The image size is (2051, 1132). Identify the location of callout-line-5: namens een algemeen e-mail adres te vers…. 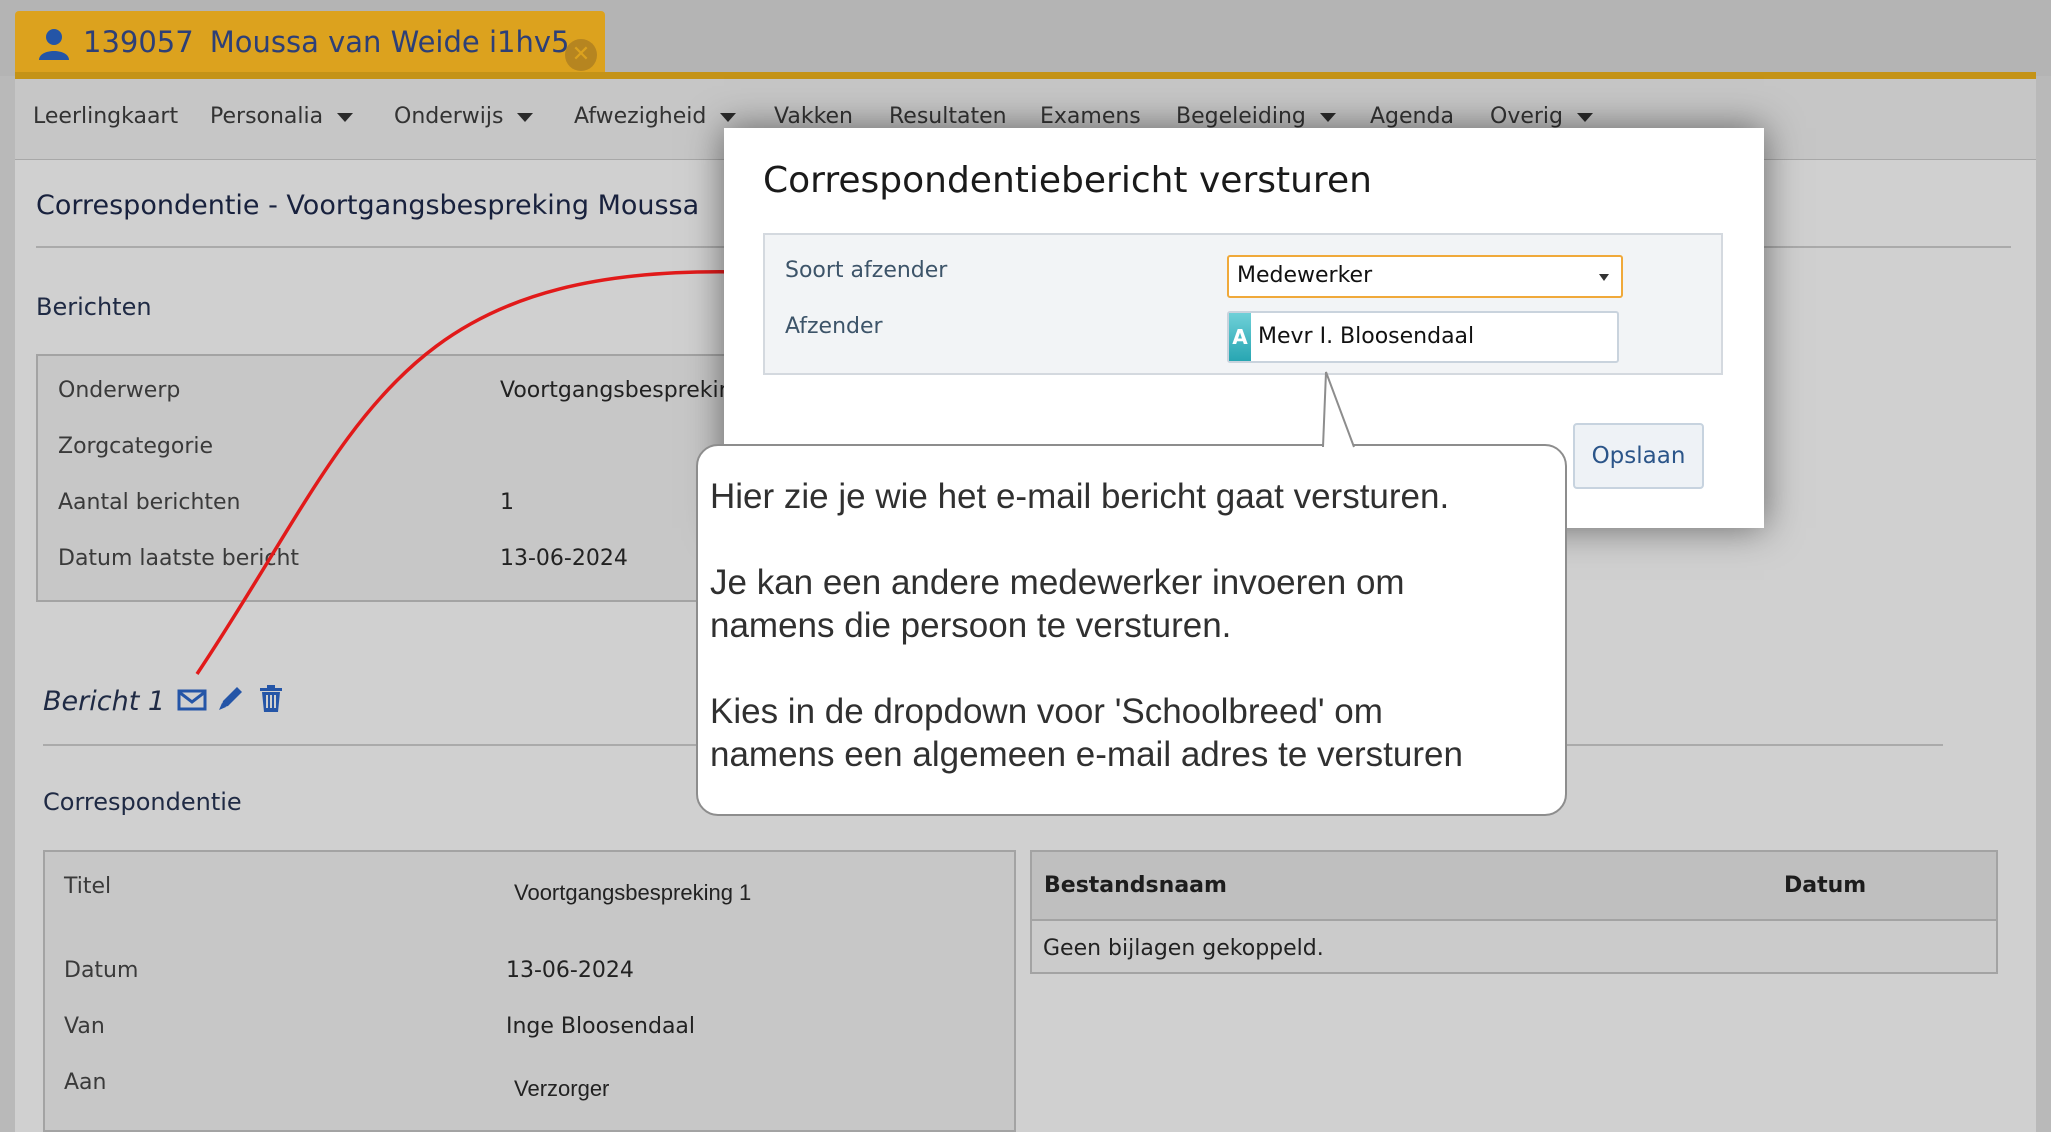
(1086, 754).